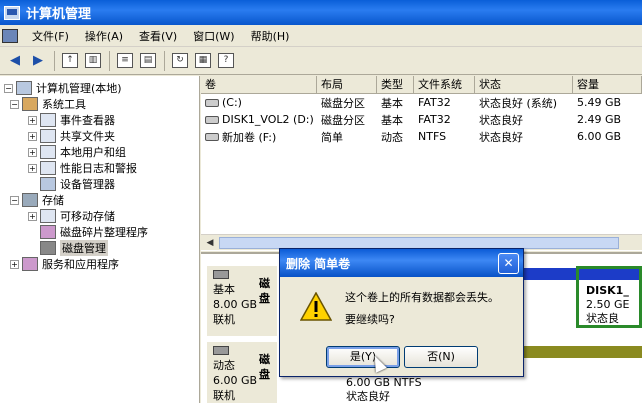 Image resolution: width=642 pixels, height=403 pixels. Describe the element at coordinates (30, 104) in the screenshot. I see `tools-icon` at that location.